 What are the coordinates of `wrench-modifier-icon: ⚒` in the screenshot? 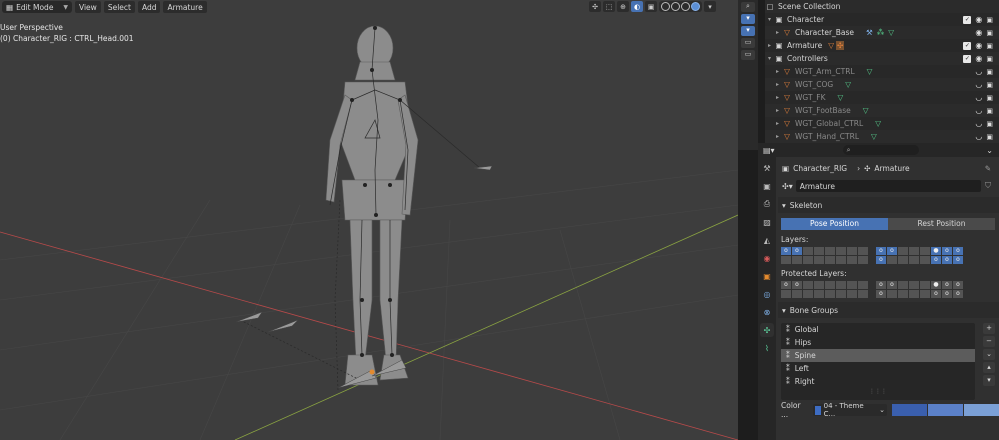 It's located at (869, 32).